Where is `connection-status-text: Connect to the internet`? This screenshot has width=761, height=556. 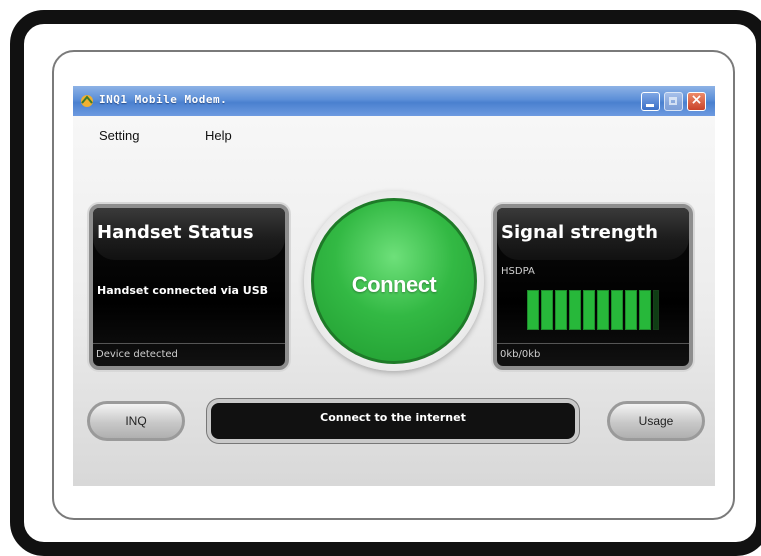
connection-status-text: Connect to the internet is located at coordinates (393, 417).